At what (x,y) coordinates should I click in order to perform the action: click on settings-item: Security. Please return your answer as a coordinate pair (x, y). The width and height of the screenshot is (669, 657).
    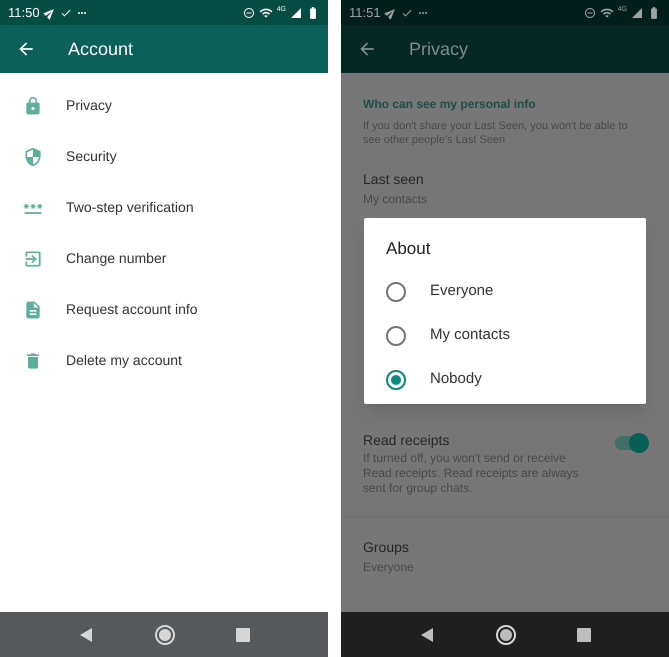
    Looking at the image, I should click on (164, 156).